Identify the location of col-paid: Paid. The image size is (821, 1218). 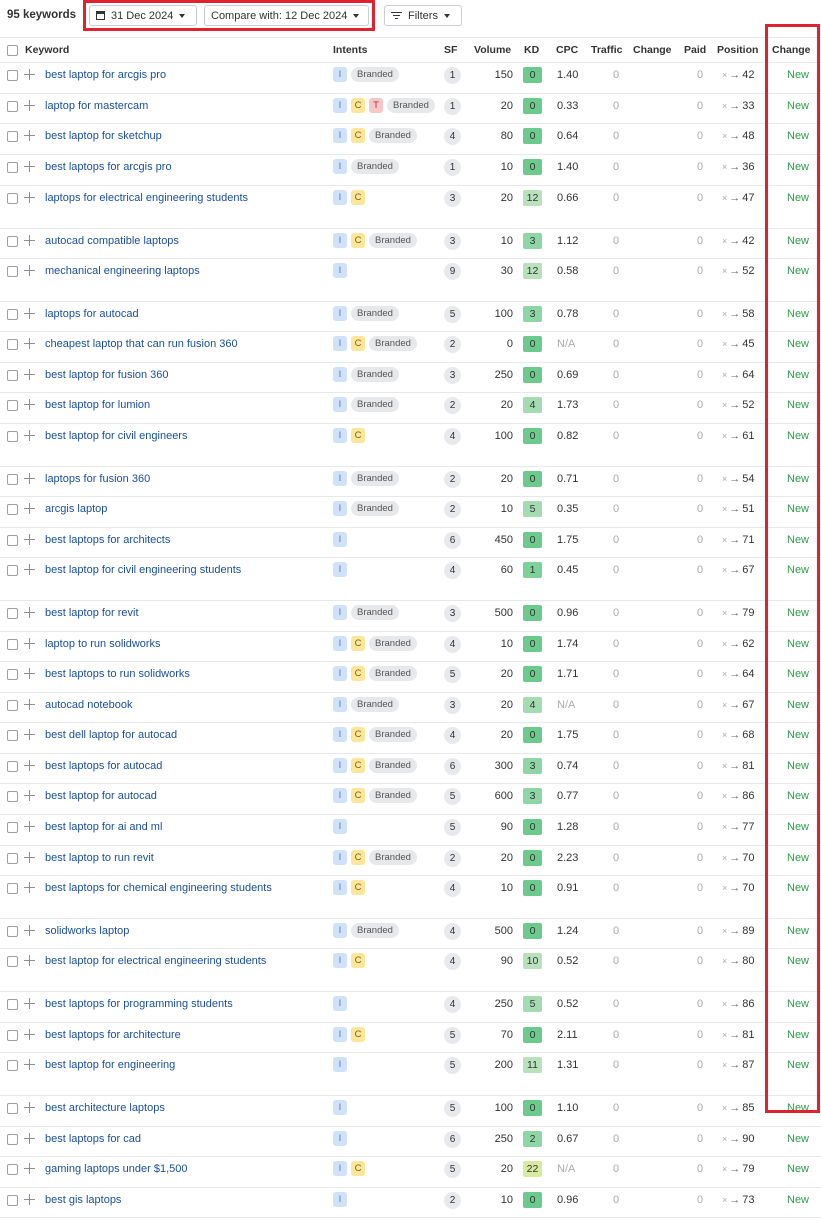
(695, 50).